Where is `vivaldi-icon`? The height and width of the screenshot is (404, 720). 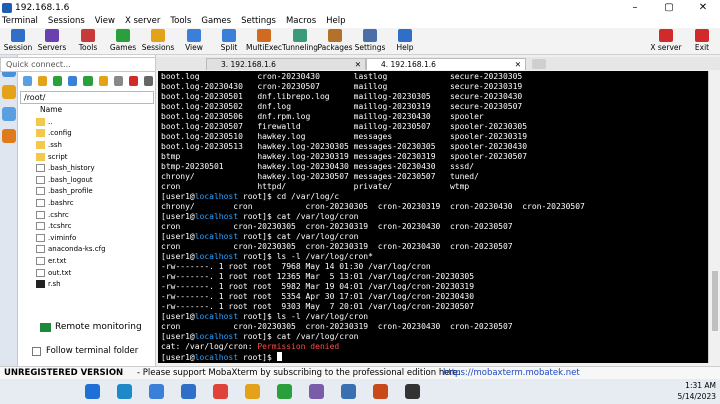
vivaldi-icon is located at coordinates (220, 391).